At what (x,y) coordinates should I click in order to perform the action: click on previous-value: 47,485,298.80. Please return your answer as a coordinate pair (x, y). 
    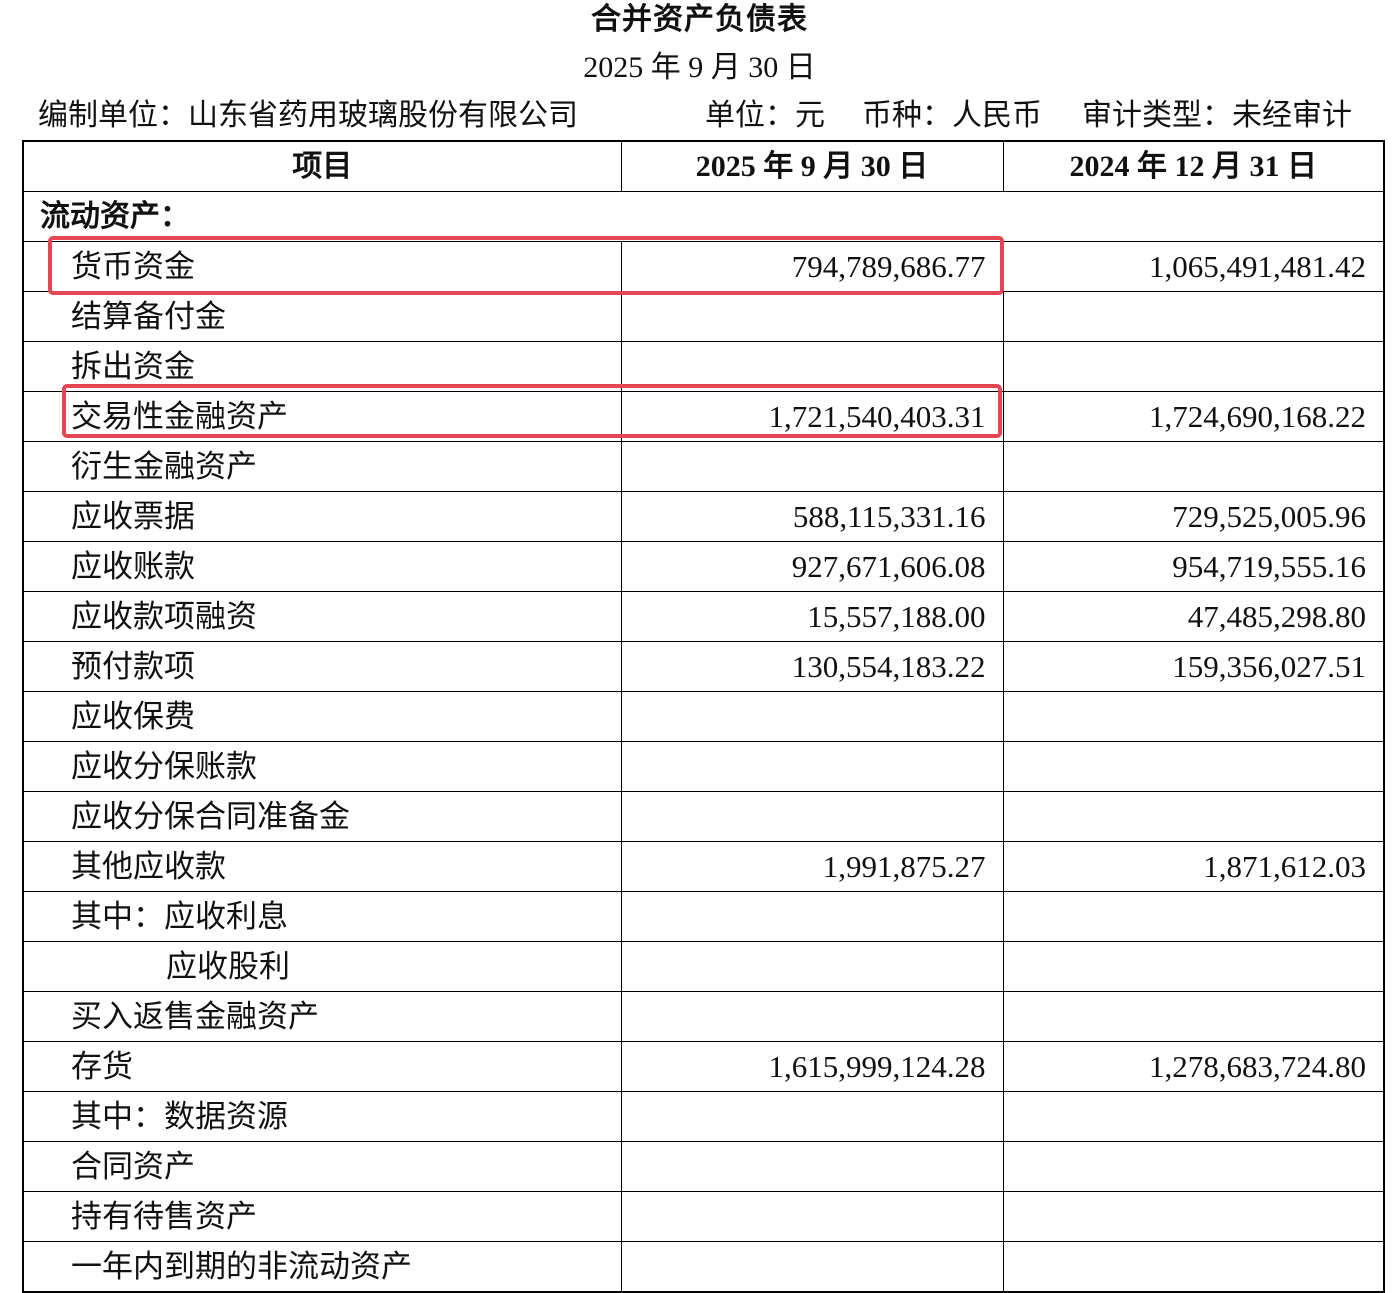
    Looking at the image, I should click on (1193, 616).